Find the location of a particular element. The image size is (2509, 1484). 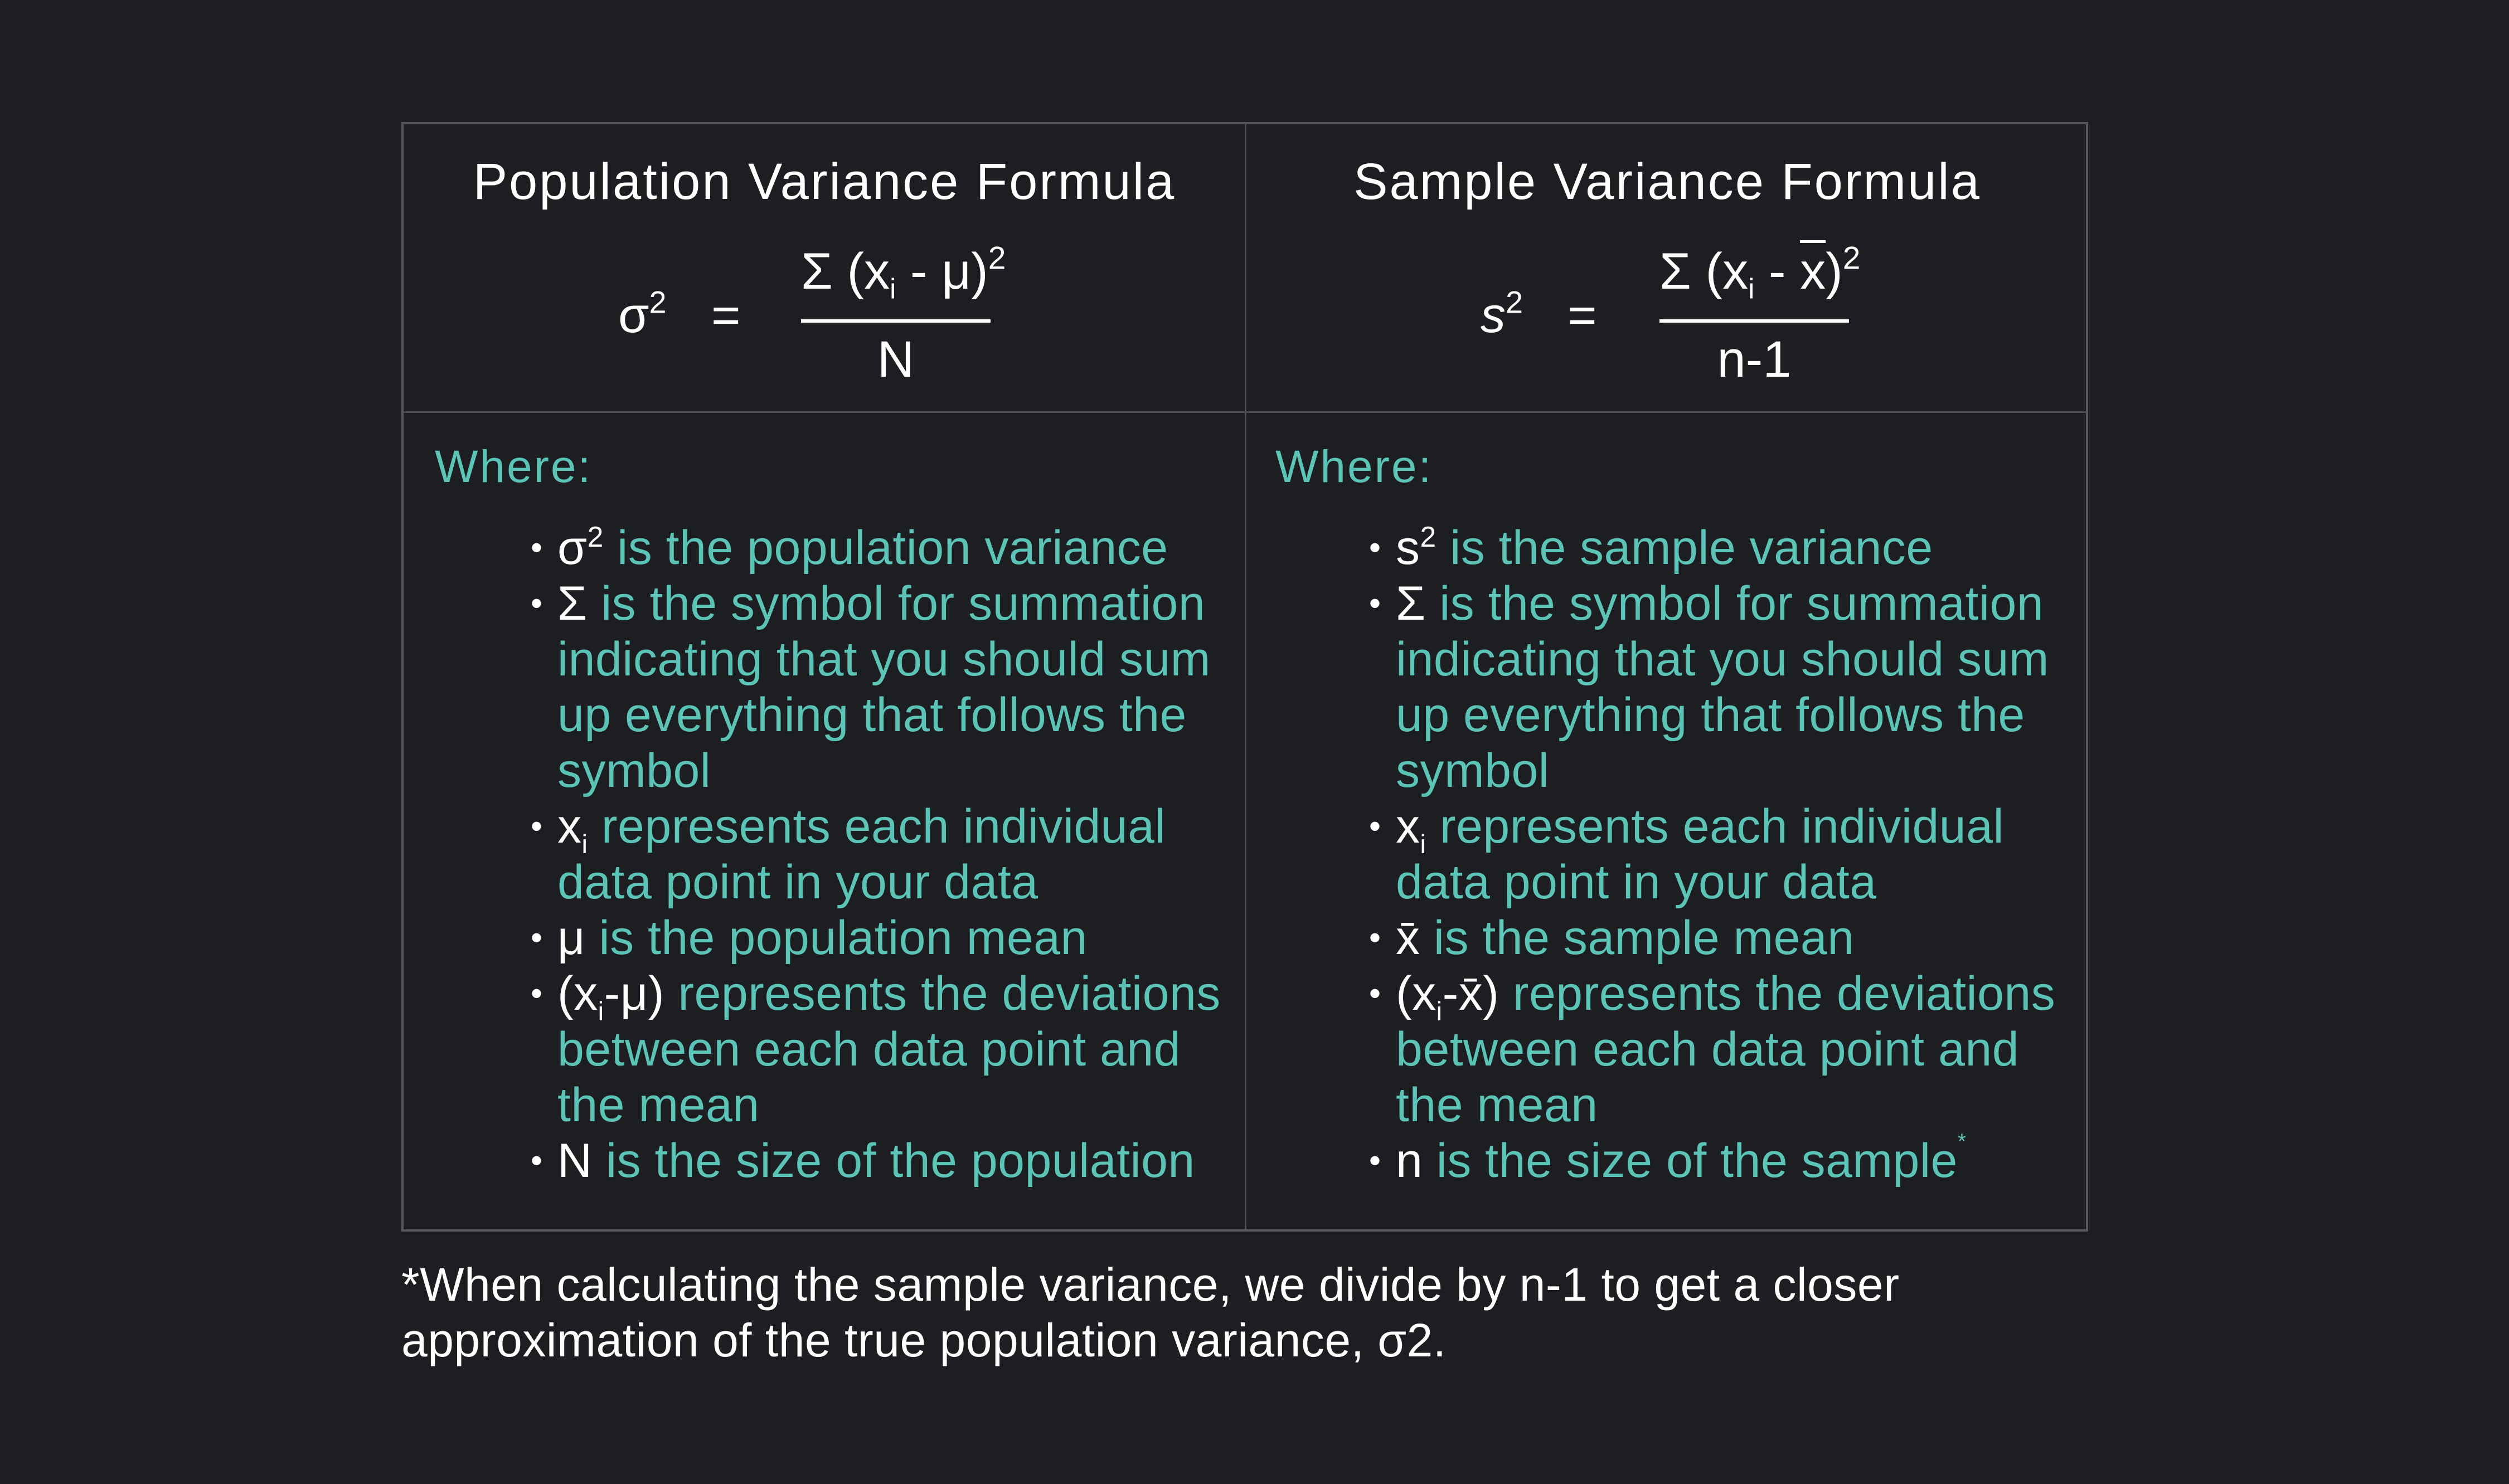

sample-numerator: Σ (xi - x)2 is located at coordinates (1759, 272).